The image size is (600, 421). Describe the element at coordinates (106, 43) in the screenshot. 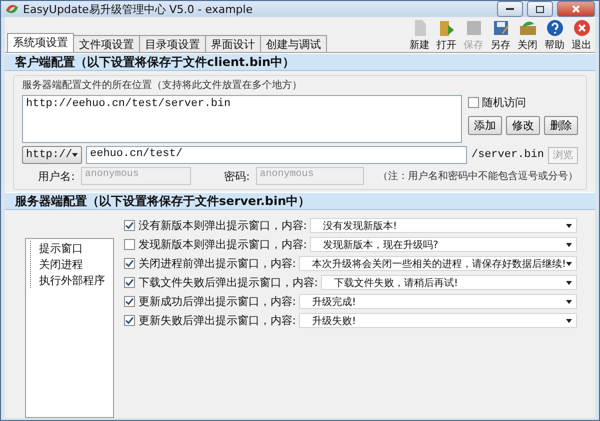

I see `tab: 文件项设置` at that location.